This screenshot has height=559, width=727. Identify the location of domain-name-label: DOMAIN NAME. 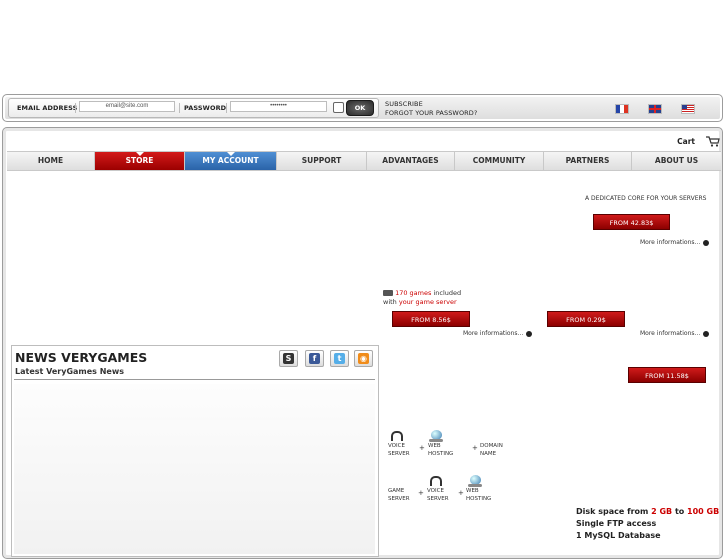
(491, 450).